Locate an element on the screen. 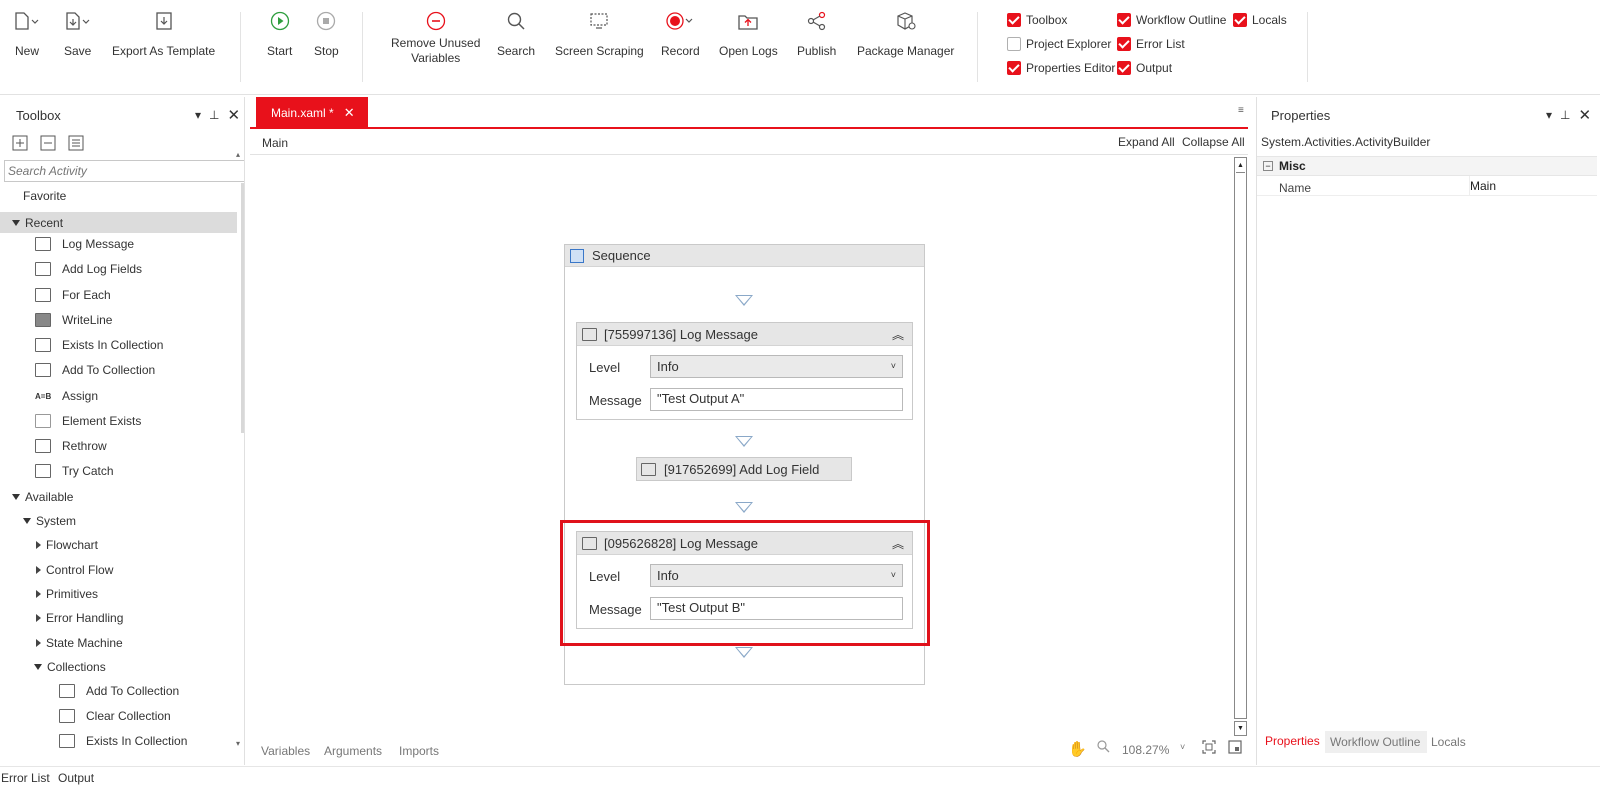  toolbox-item: Add Log Fields is located at coordinates (88, 269).